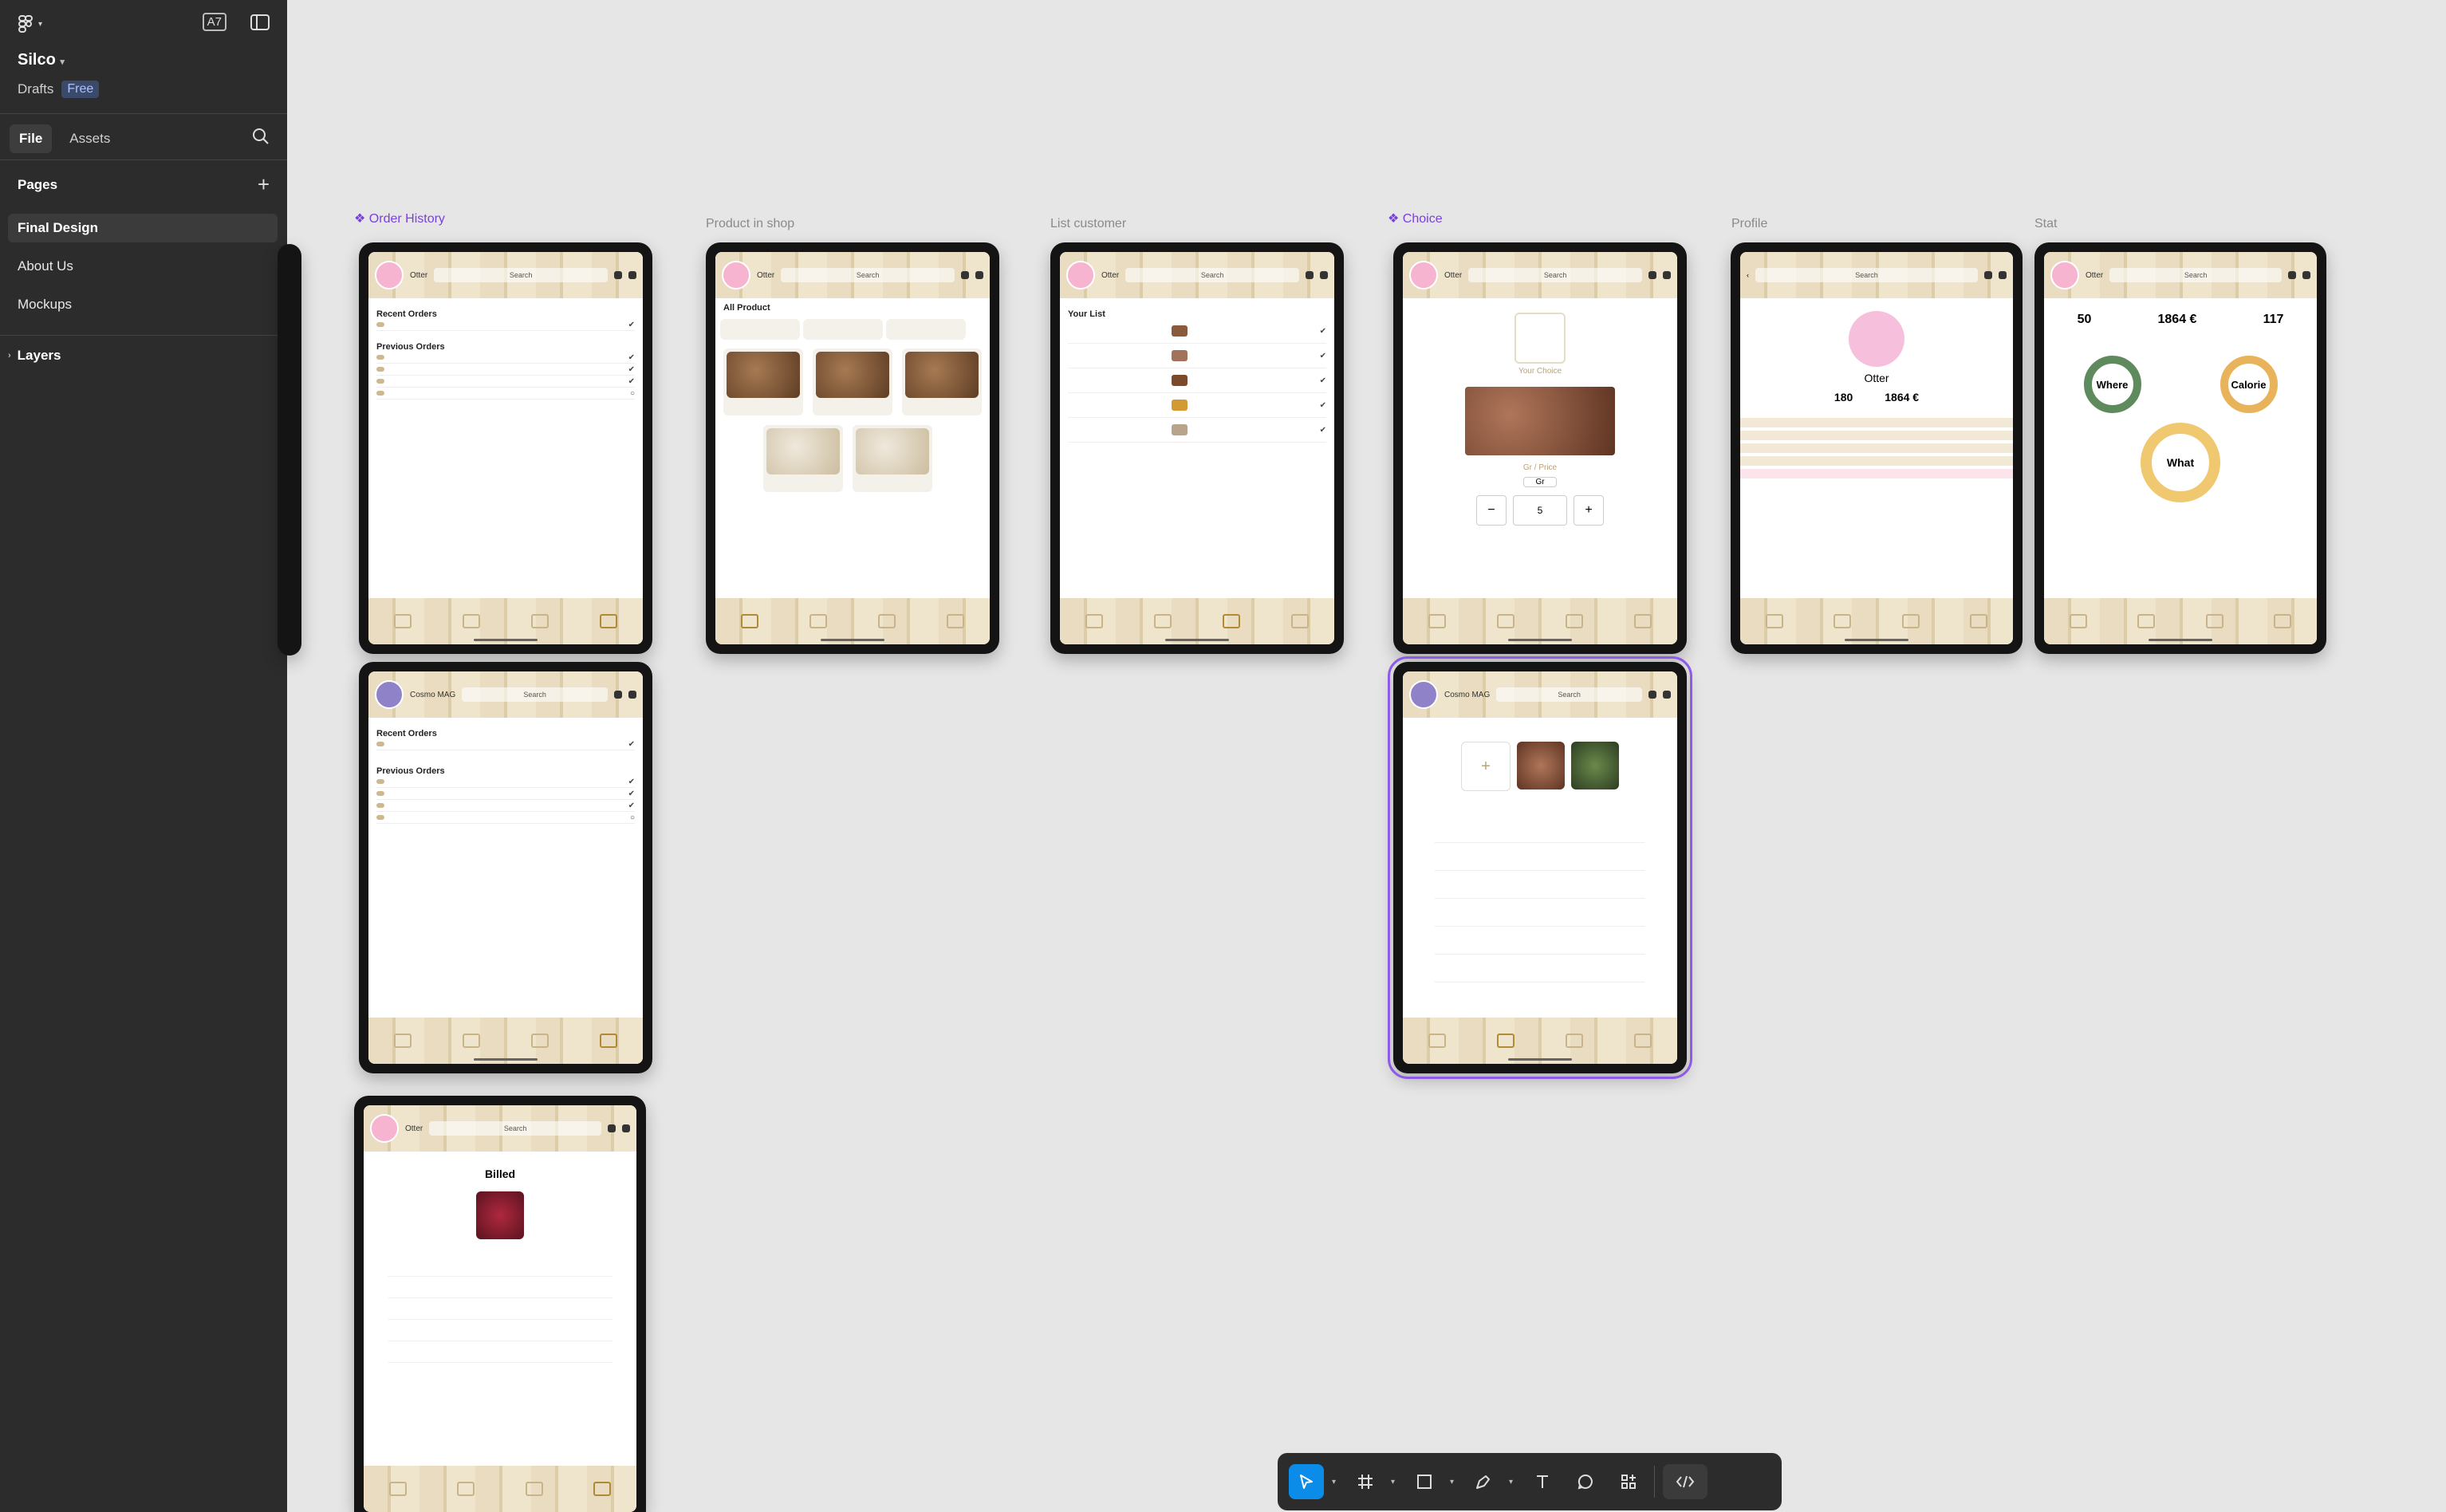 The image size is (2446, 1512). Describe the element at coordinates (400, 218) in the screenshot. I see `frame-label-order-history: ❖ Order History` at that location.